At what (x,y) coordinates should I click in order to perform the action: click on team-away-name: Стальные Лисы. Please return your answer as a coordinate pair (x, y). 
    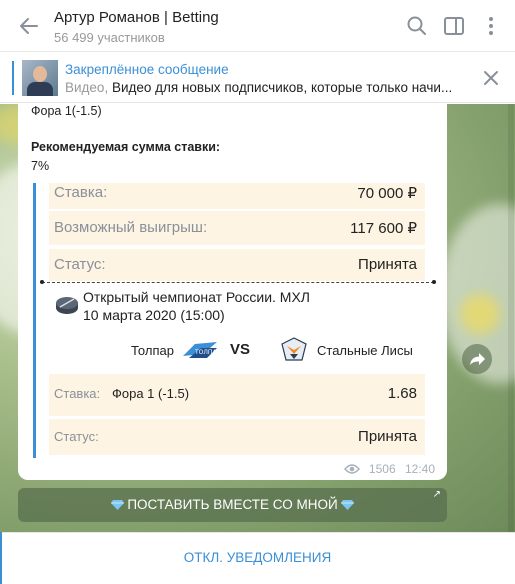
    Looking at the image, I should click on (365, 350).